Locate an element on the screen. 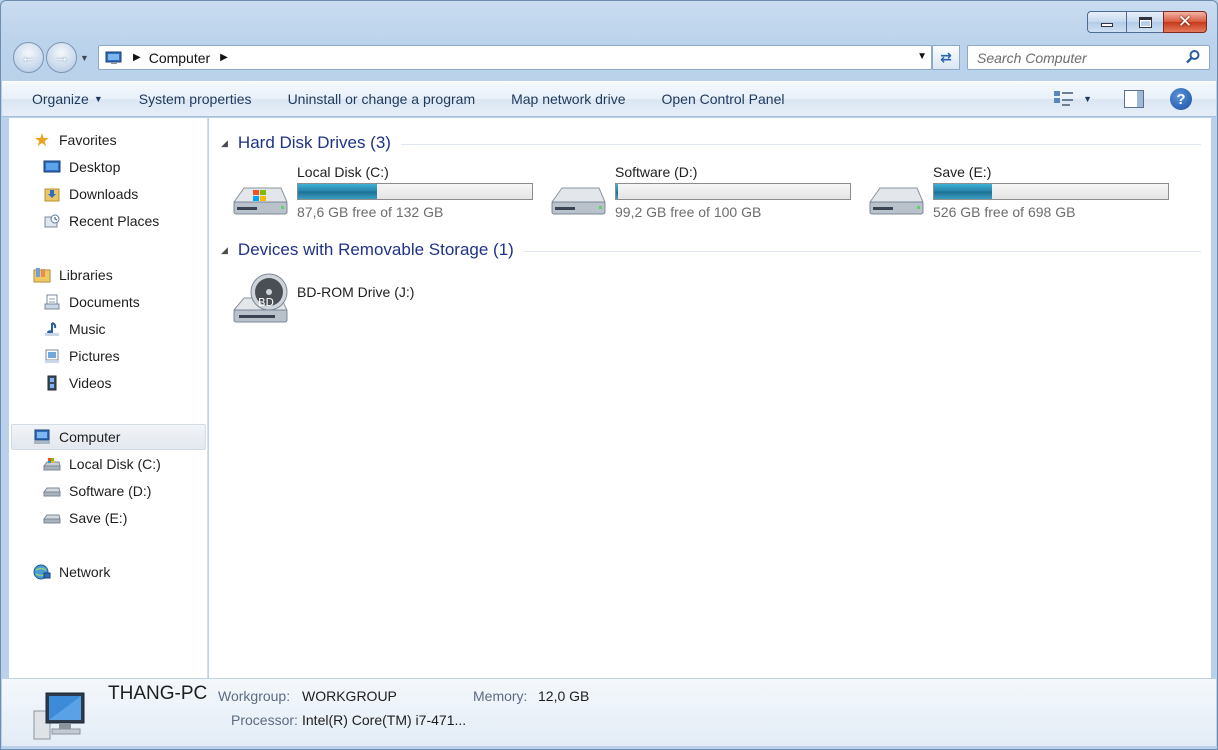 The width and height of the screenshot is (1218, 750). drive-tile-j: BD BD-ROM Drive (J:) is located at coordinates (322, 299).